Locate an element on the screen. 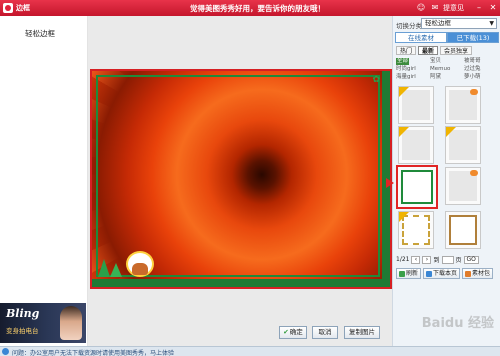  tab-online-materials: 在线素材 is located at coordinates (421, 37).